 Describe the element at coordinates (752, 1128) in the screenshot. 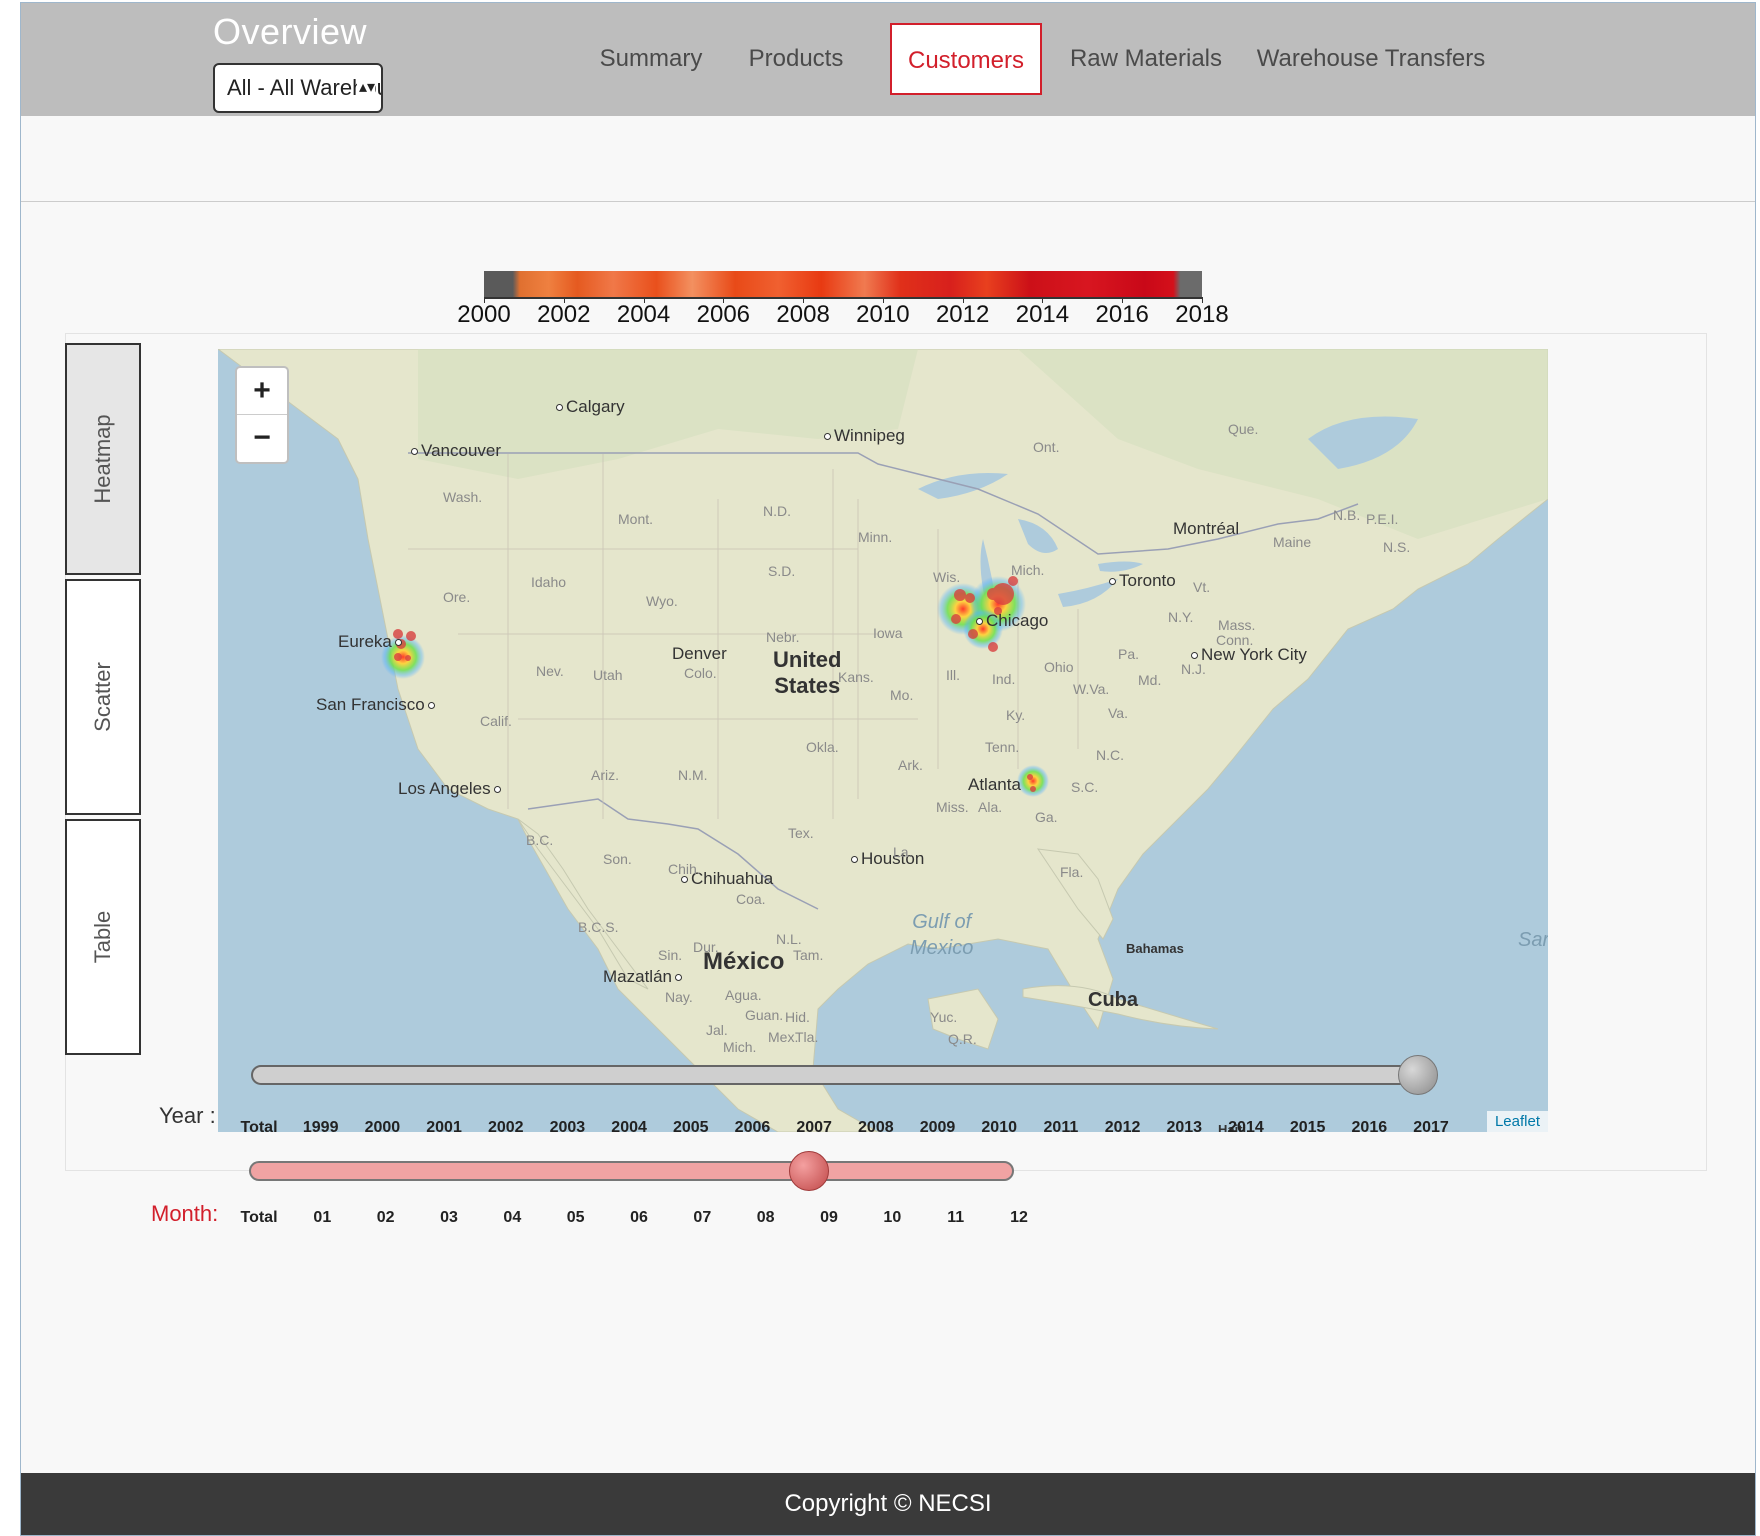

I see `year-tick-label: 2006` at that location.